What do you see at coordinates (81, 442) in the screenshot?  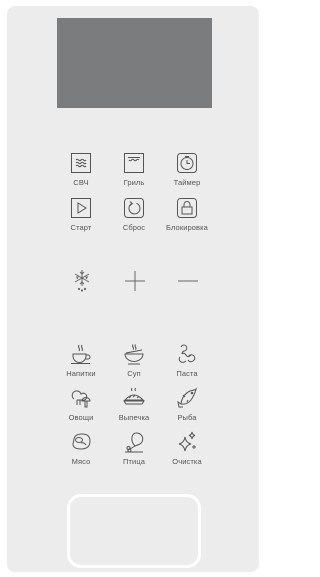 I see `steak-icon` at bounding box center [81, 442].